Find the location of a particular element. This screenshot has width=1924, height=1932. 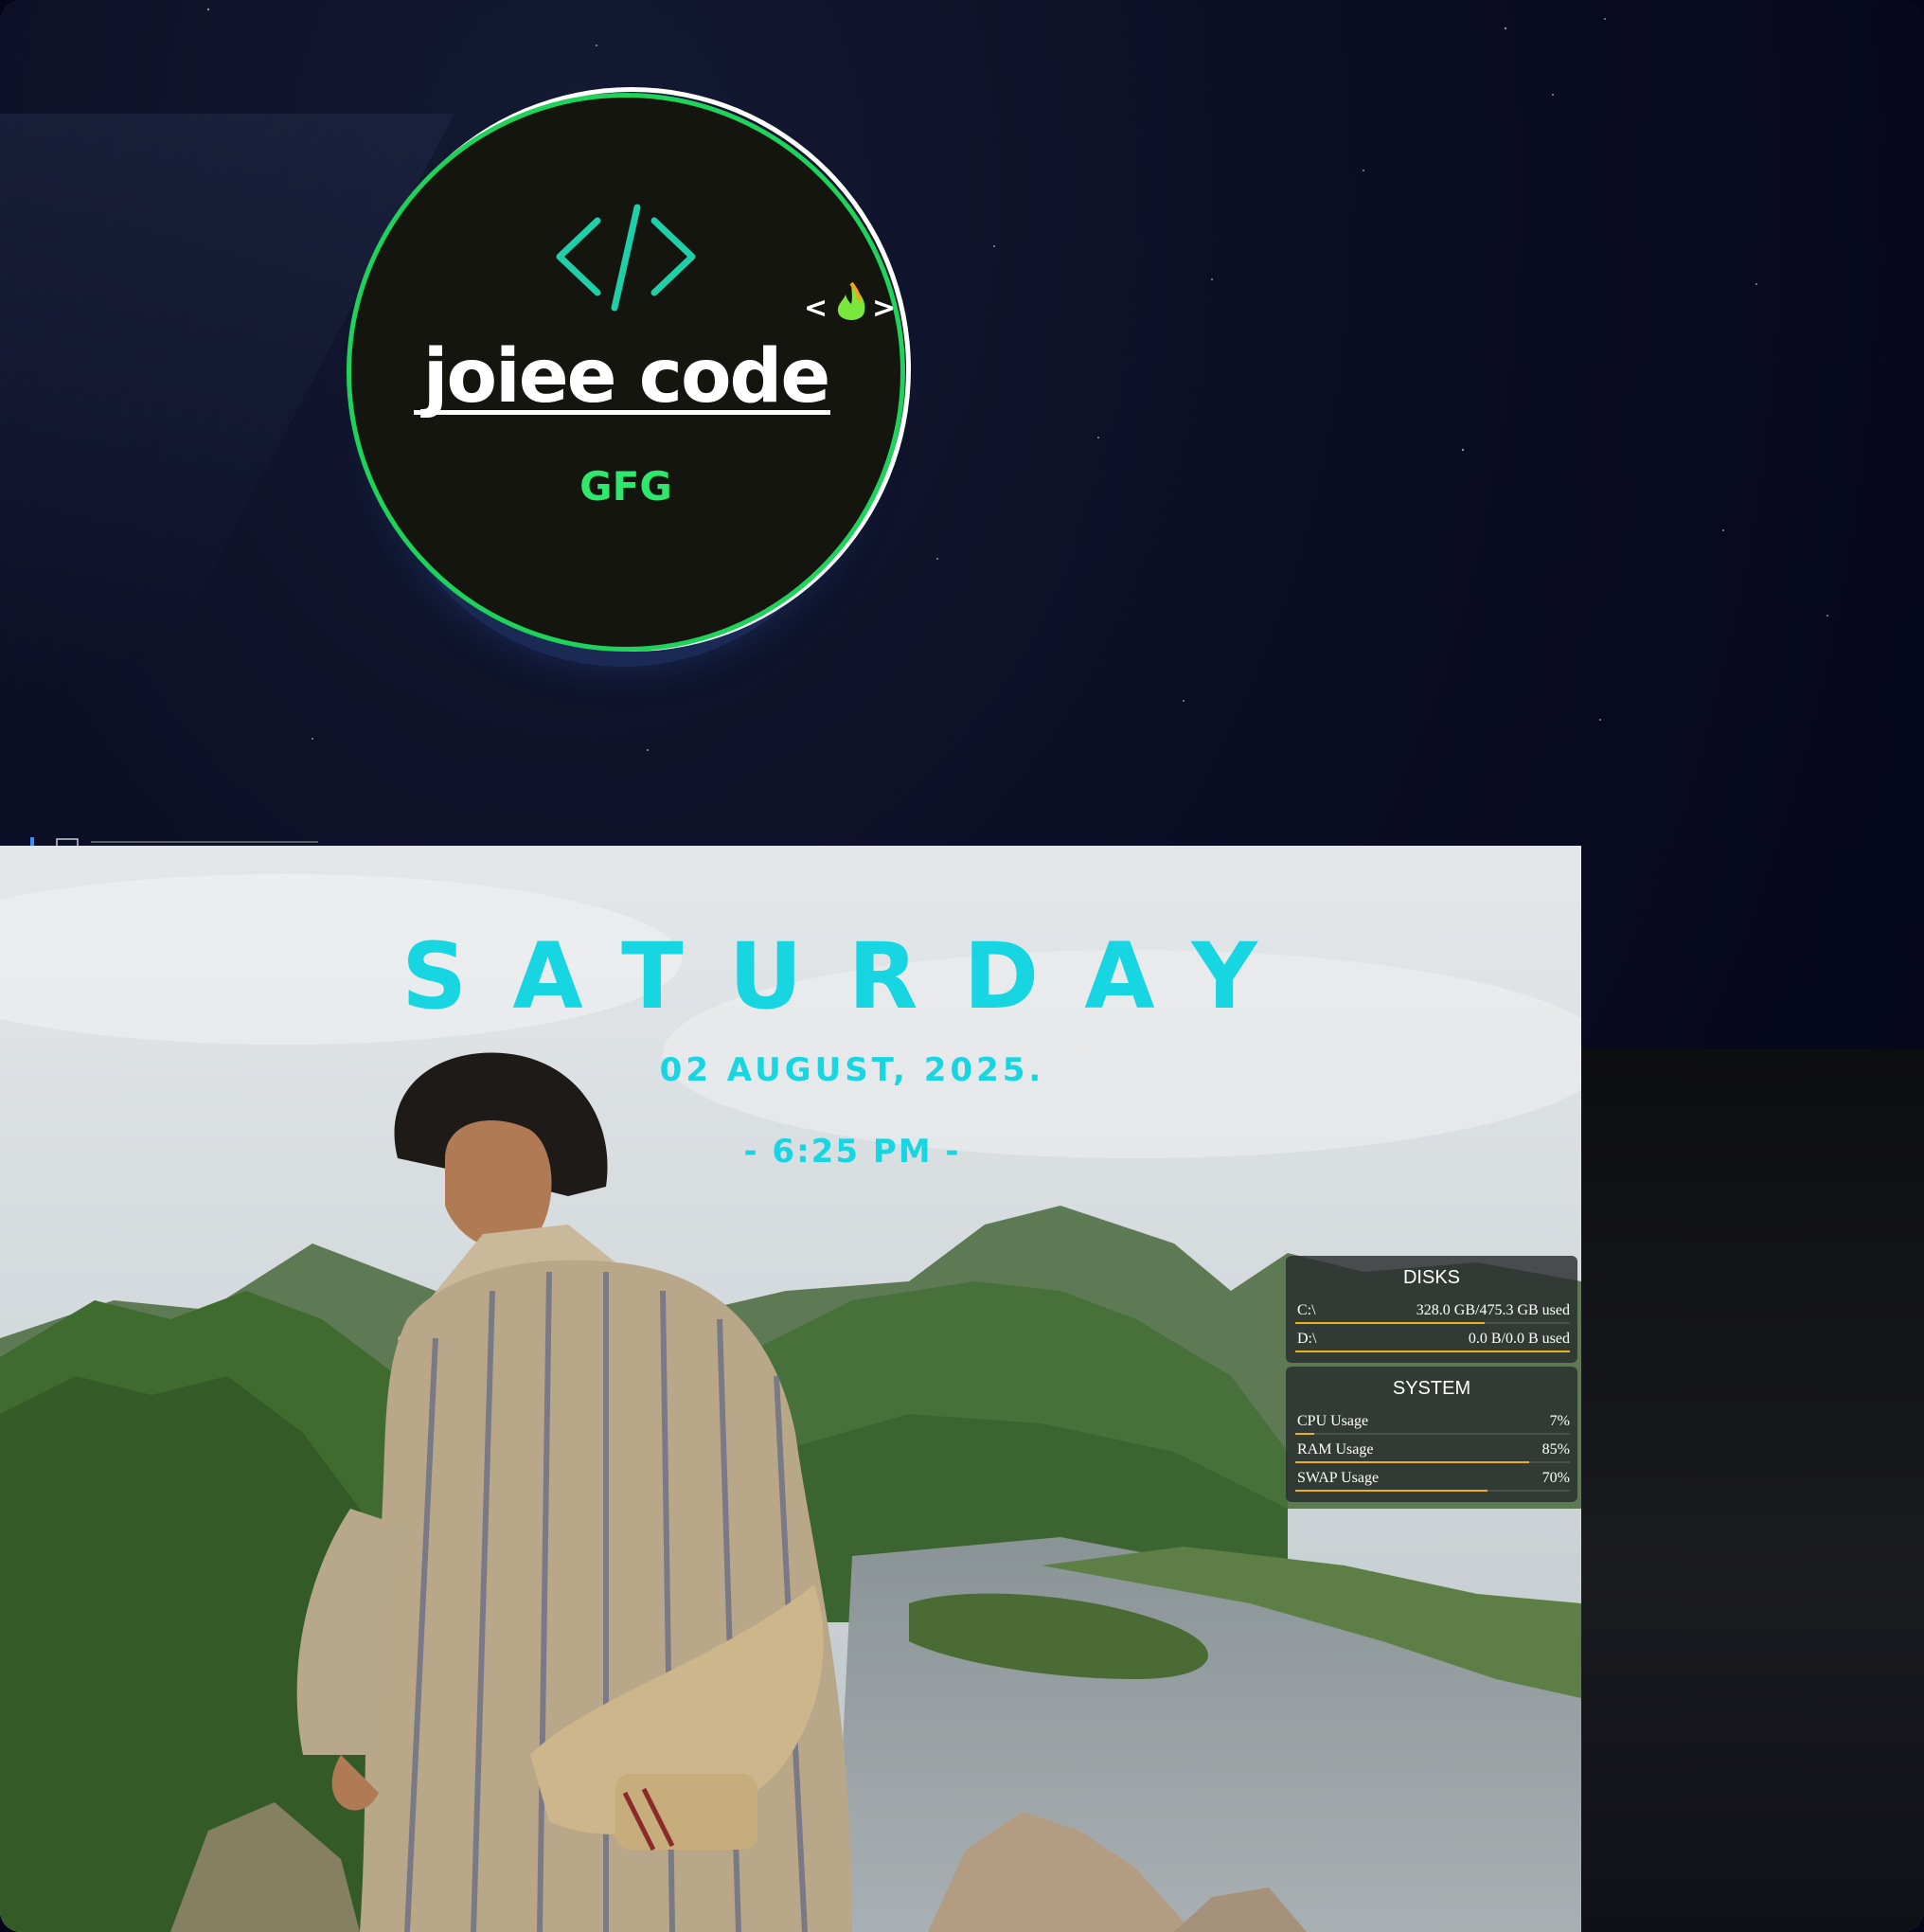

disk-value: 328.0 GB/475.3 GB used is located at coordinates (1493, 1310).